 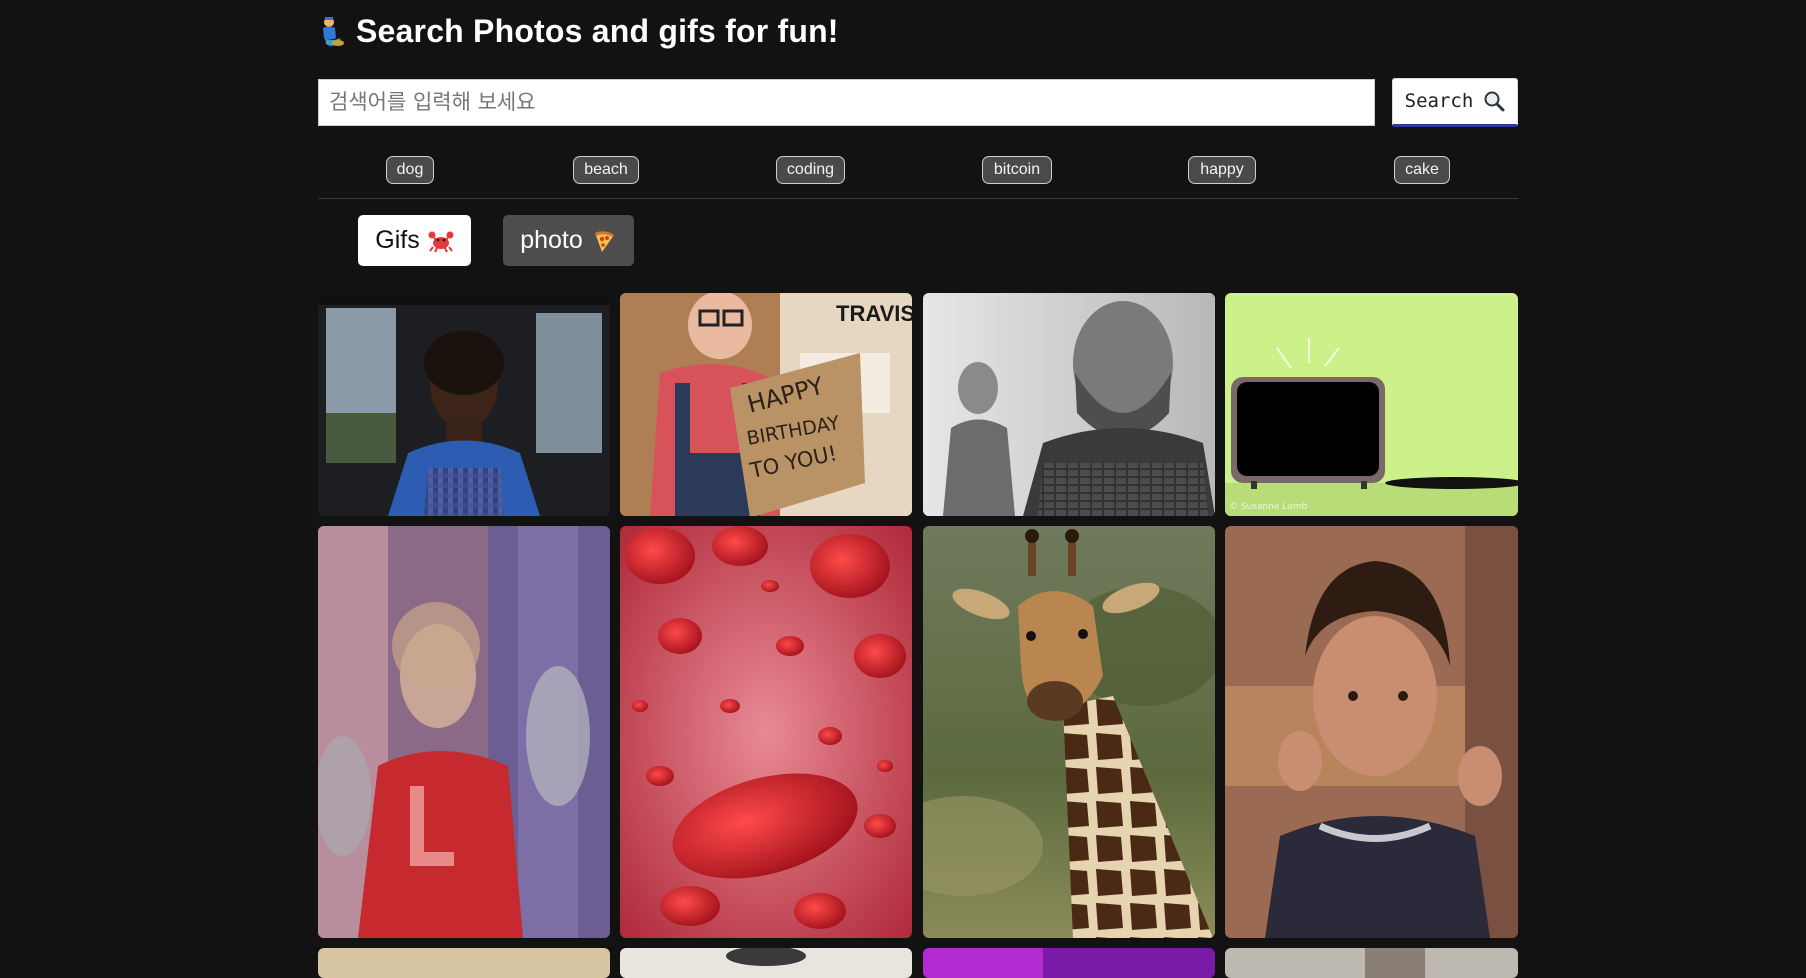 What do you see at coordinates (597, 30) in the screenshot?
I see `page-title: Search Photos and gifs for fun!` at bounding box center [597, 30].